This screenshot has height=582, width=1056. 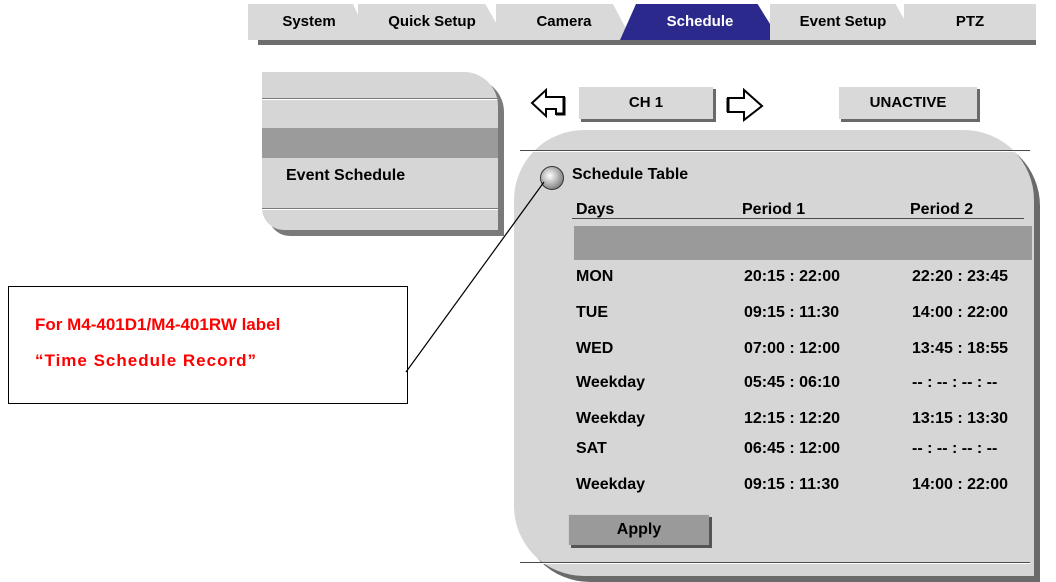 I want to click on arrow-right-icon, so click(x=744, y=104).